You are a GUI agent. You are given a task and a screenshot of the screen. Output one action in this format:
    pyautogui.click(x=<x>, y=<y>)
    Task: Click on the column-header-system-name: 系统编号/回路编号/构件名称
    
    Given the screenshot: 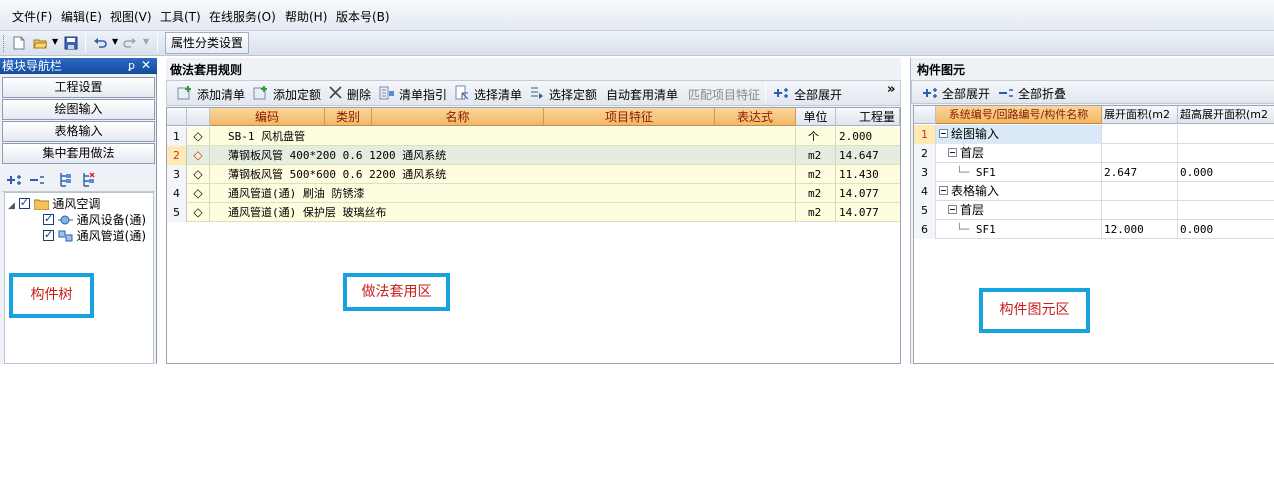 What is the action you would take?
    pyautogui.click(x=1019, y=115)
    